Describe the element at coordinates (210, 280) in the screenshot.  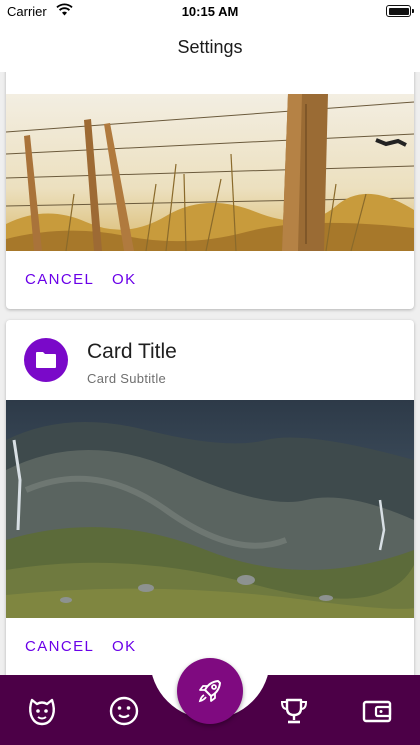
I see `card-actions: CANCEL OK` at that location.